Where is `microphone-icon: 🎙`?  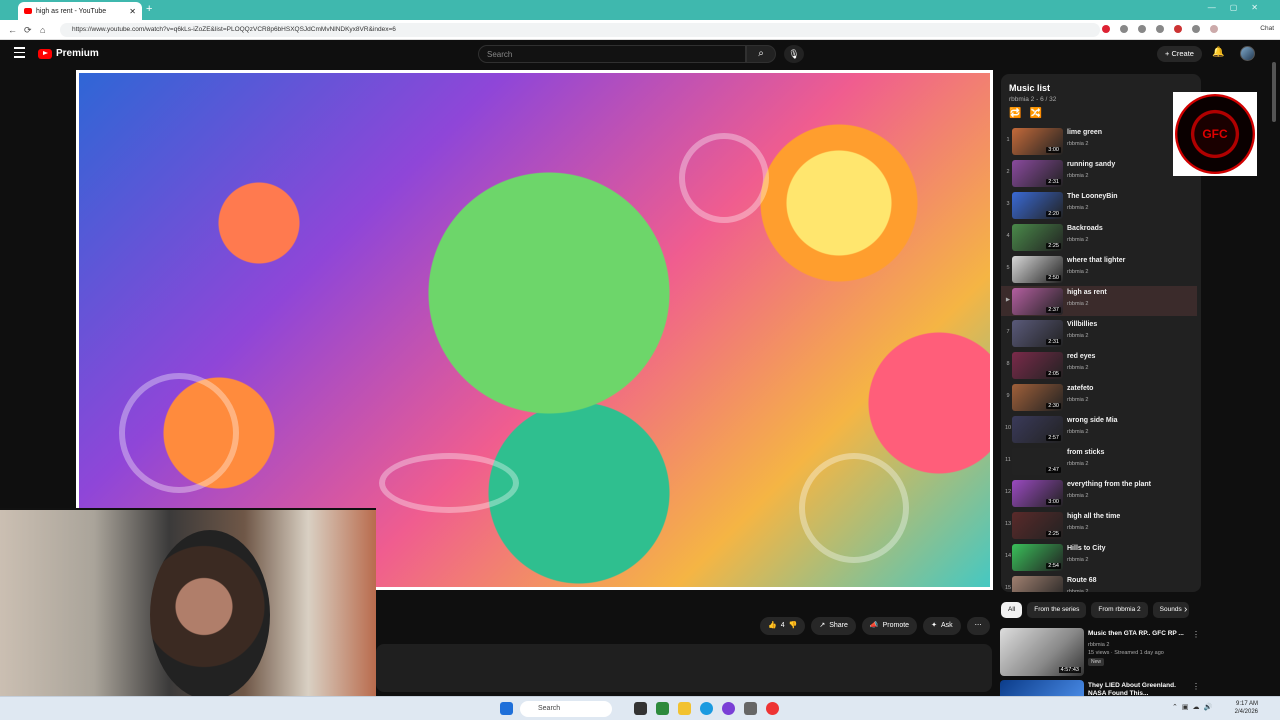 microphone-icon: 🎙 is located at coordinates (794, 54).